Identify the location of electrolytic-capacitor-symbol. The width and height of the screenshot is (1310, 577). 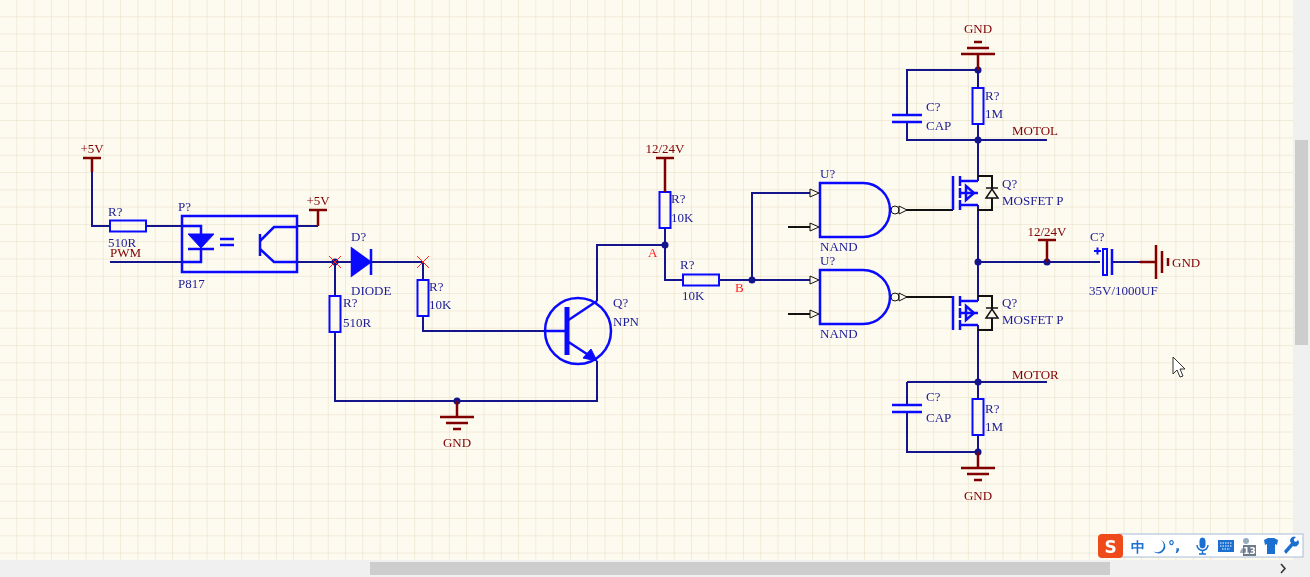
(1103, 261).